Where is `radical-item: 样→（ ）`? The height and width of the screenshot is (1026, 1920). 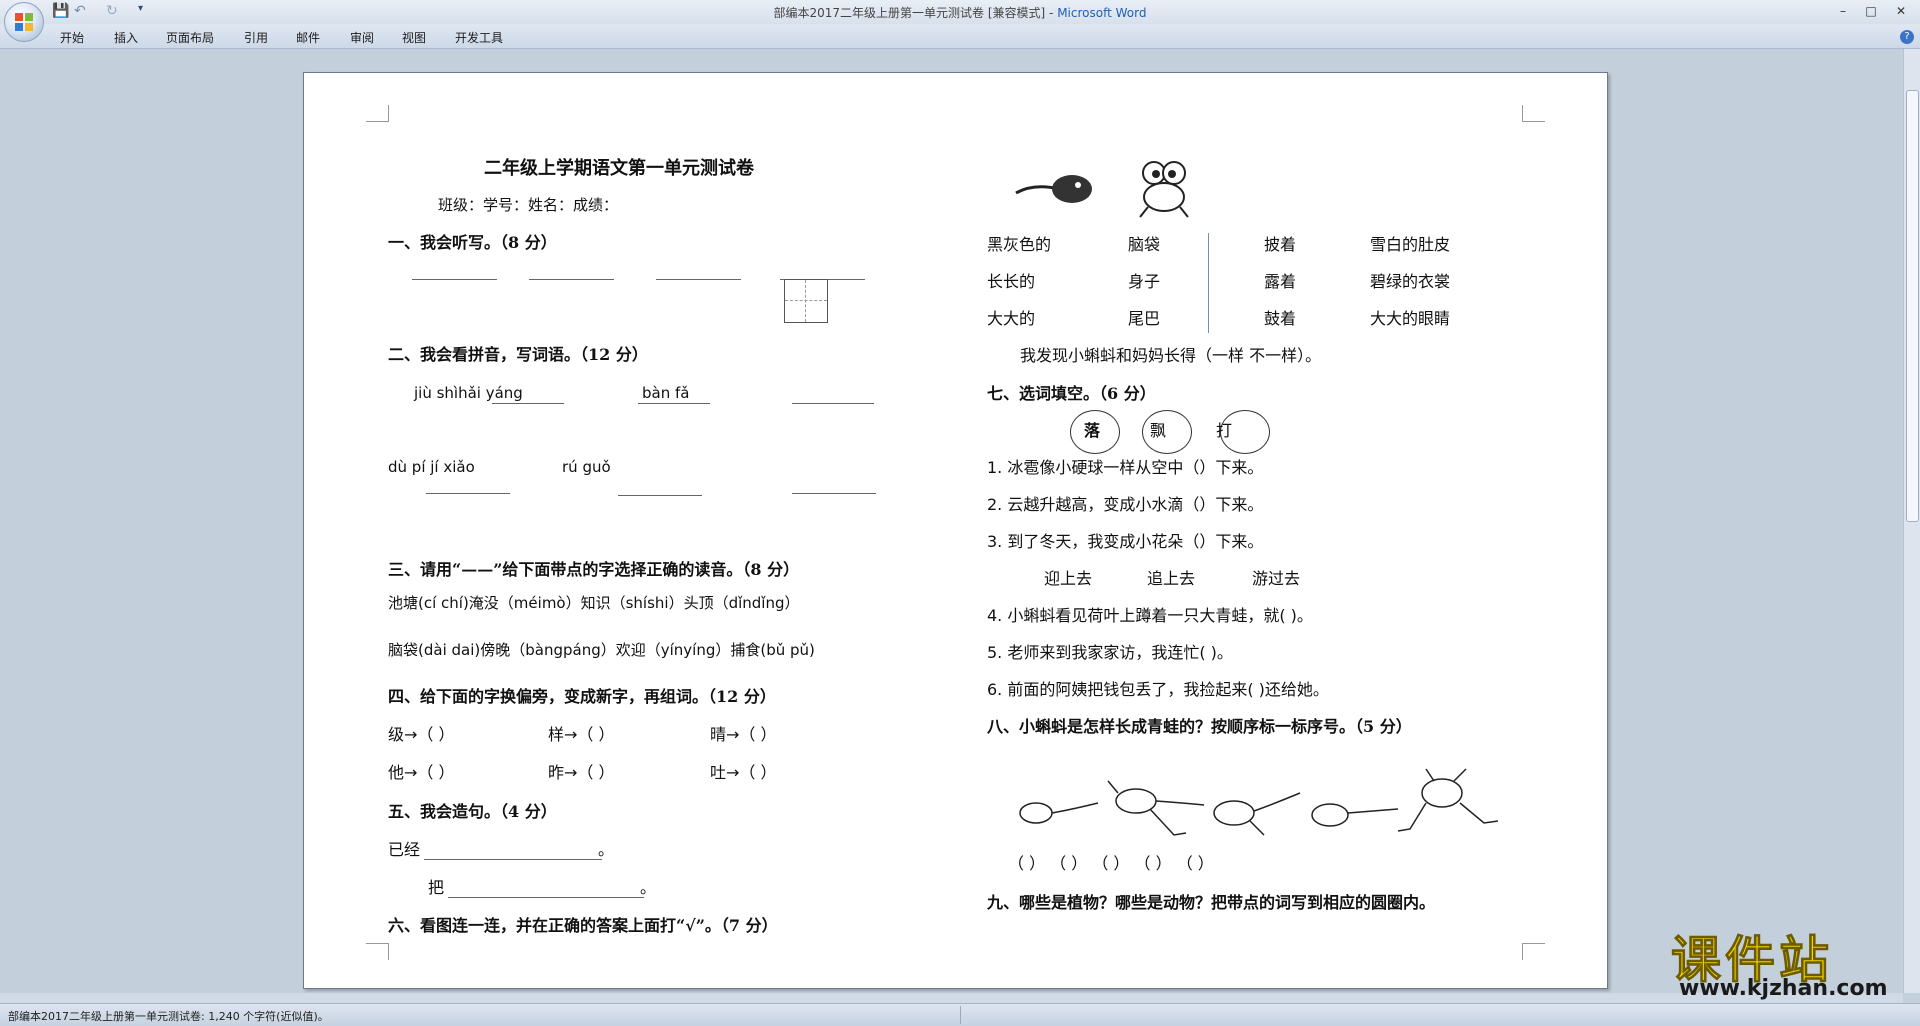
radical-item: 样→（ ） is located at coordinates (581, 734).